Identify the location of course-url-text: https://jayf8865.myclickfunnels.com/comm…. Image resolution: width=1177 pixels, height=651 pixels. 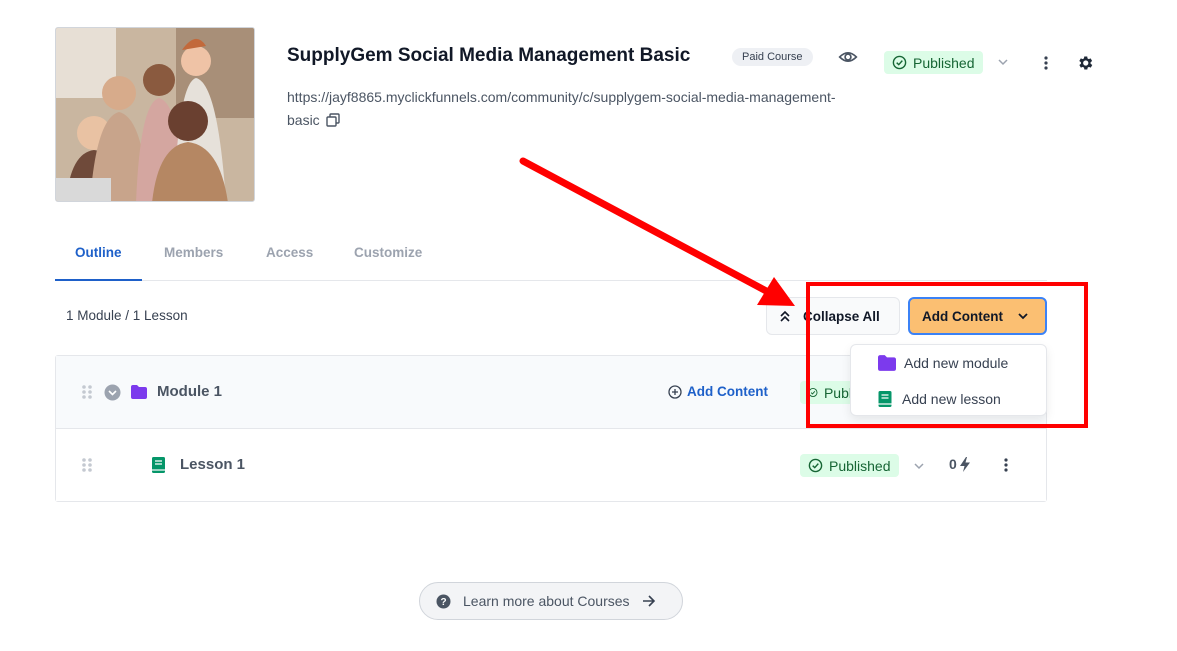
(561, 108).